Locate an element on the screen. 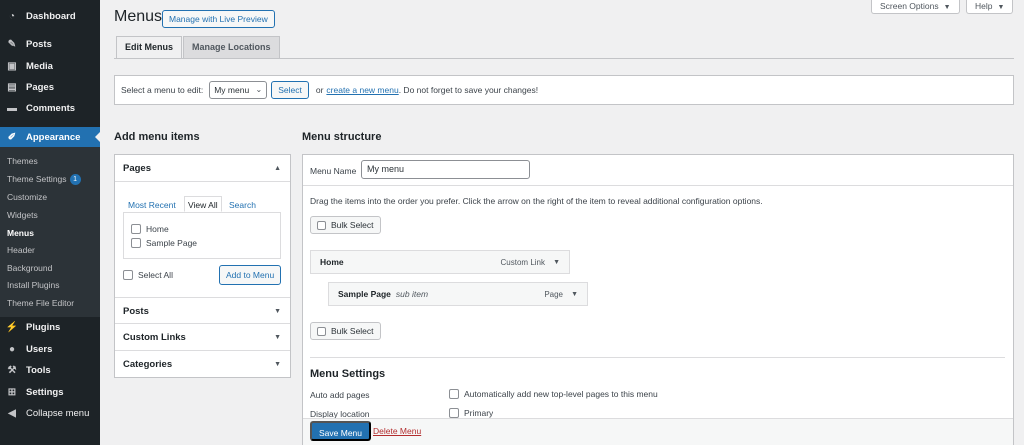 This screenshot has width=1024, height=445. sidebar-item-settings: ⊞ Settings is located at coordinates (50, 392).